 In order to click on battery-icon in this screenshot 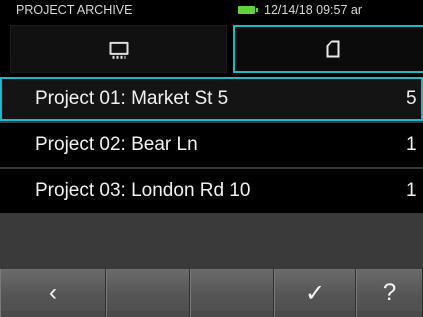, I will do `click(248, 10)`.